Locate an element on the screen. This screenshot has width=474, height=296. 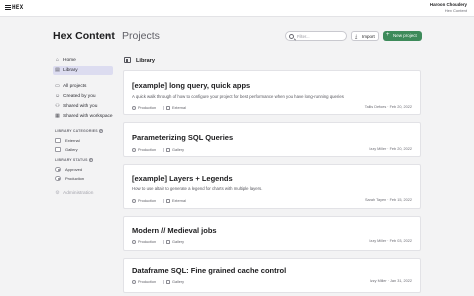
workspace-icon: ▦ is located at coordinates (57, 116).